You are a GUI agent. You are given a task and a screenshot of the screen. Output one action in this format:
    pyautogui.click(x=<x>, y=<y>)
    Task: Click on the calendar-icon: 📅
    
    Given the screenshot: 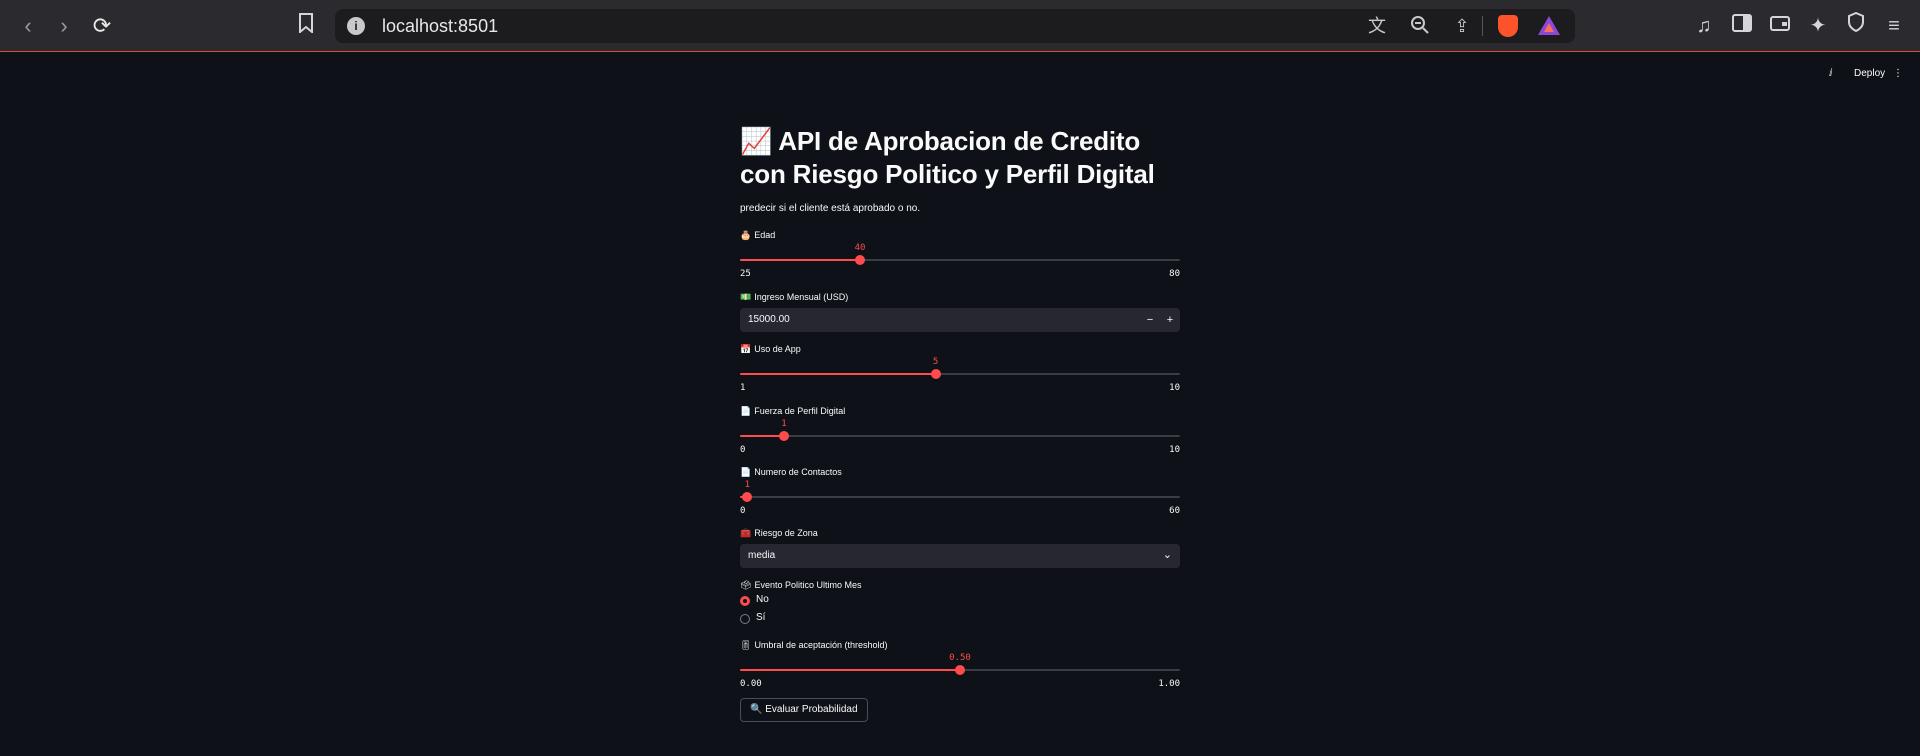 What is the action you would take?
    pyautogui.click(x=746, y=349)
    